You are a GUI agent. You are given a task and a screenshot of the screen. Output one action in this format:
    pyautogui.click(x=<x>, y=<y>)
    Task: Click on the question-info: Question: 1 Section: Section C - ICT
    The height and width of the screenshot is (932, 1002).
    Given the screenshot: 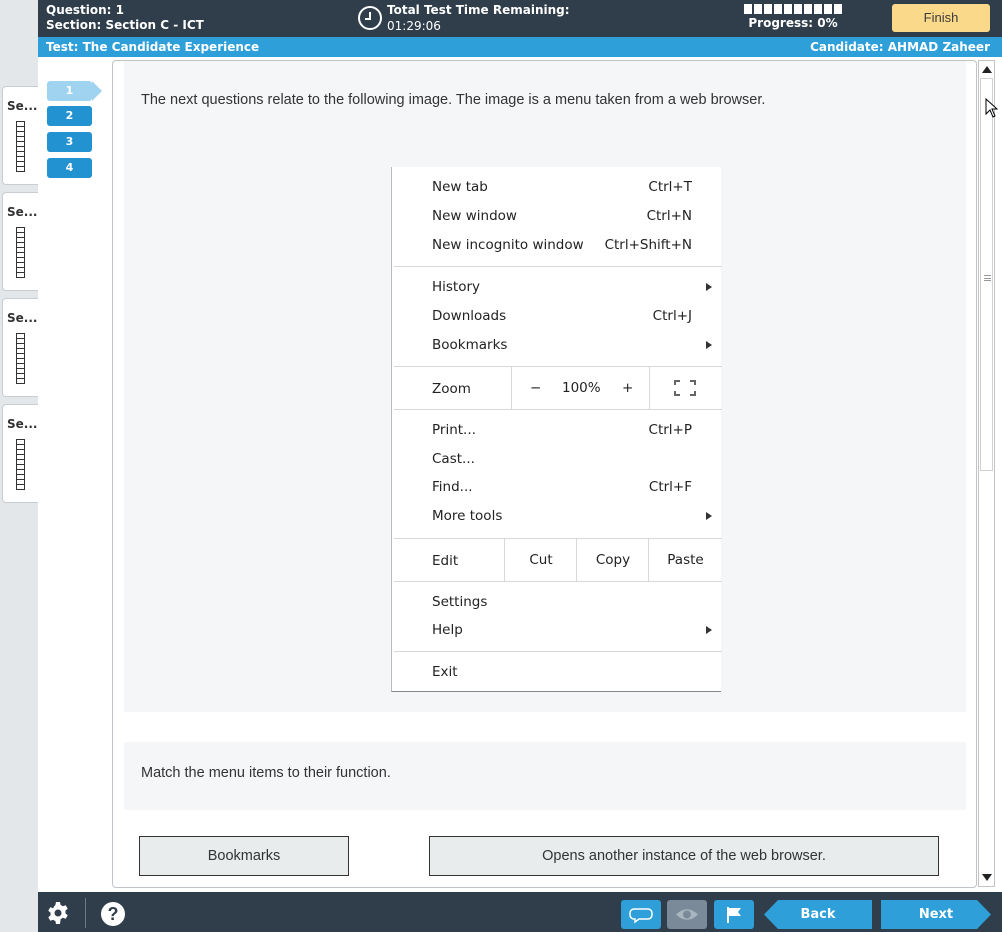 What is the action you would take?
    pyautogui.click(x=125, y=18)
    